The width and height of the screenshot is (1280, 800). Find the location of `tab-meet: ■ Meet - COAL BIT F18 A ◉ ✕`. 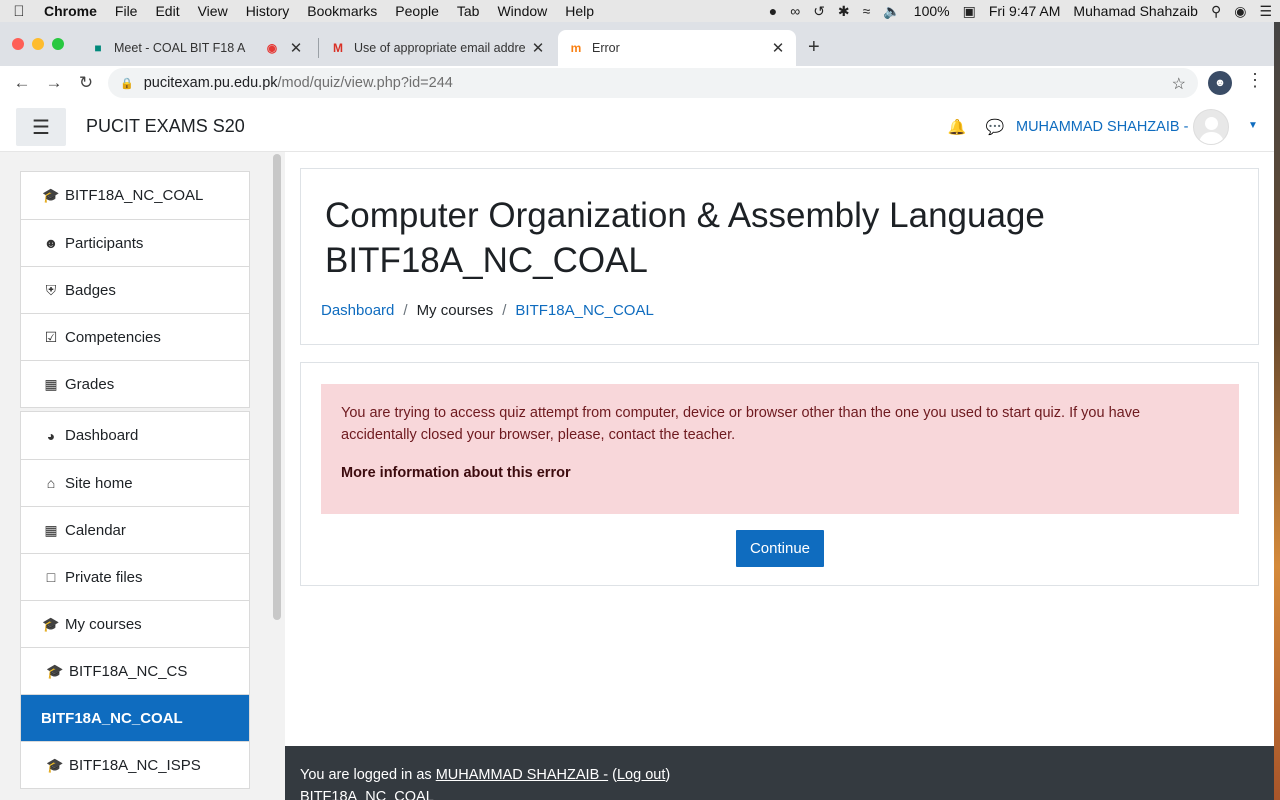

tab-meet: ■ Meet - COAL BIT F18 A ◉ ✕ is located at coordinates (197, 48).